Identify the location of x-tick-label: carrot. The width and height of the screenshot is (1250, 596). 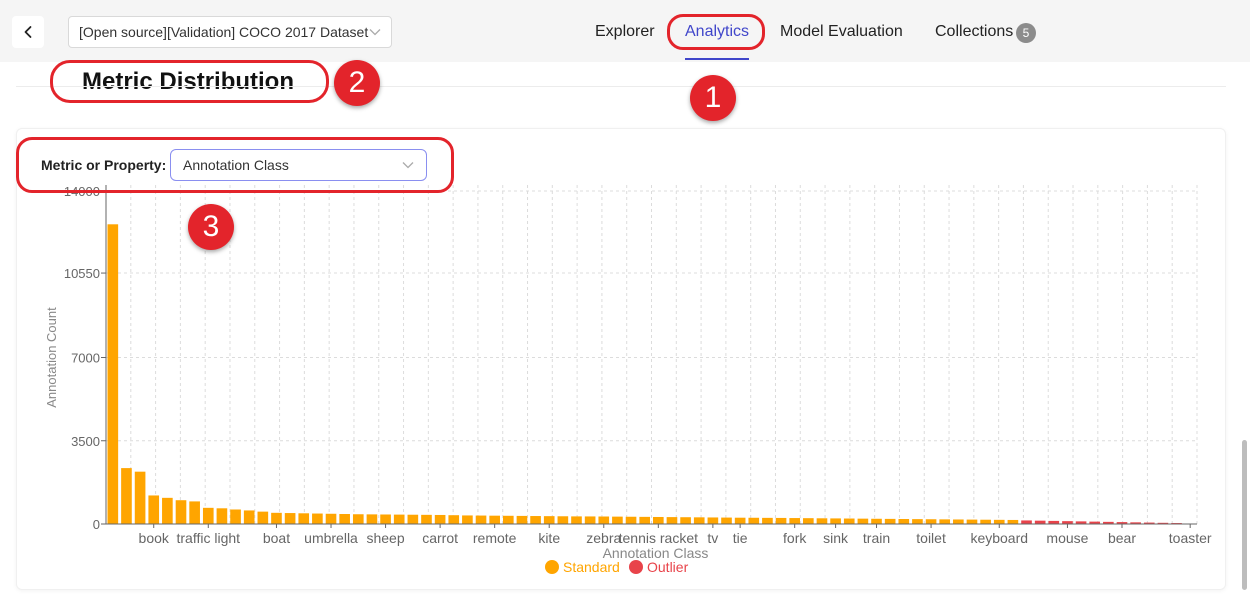
(440, 538).